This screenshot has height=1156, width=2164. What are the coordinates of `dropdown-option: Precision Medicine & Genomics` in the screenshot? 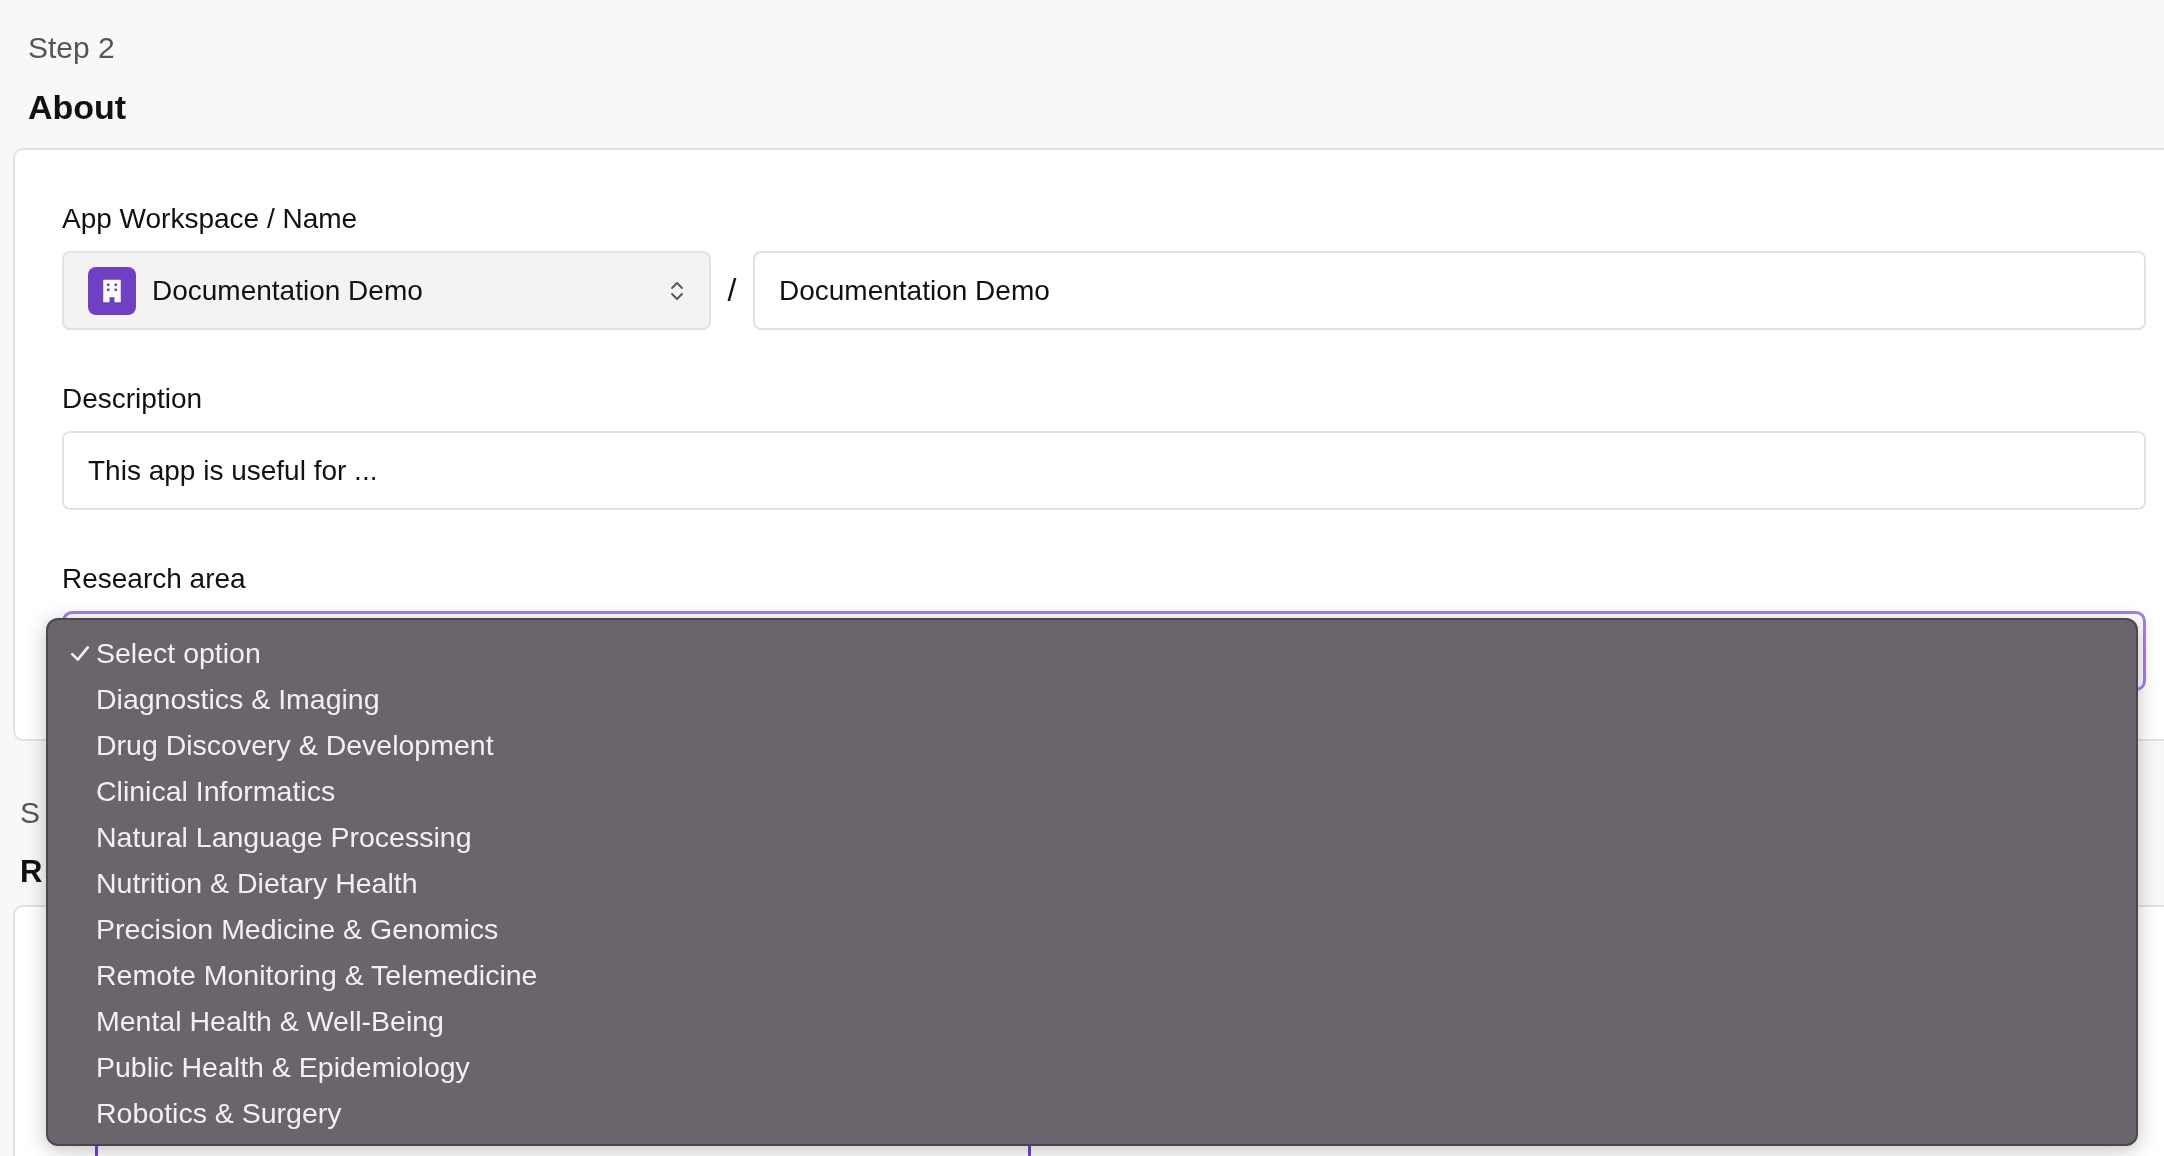 It's located at (297, 929).